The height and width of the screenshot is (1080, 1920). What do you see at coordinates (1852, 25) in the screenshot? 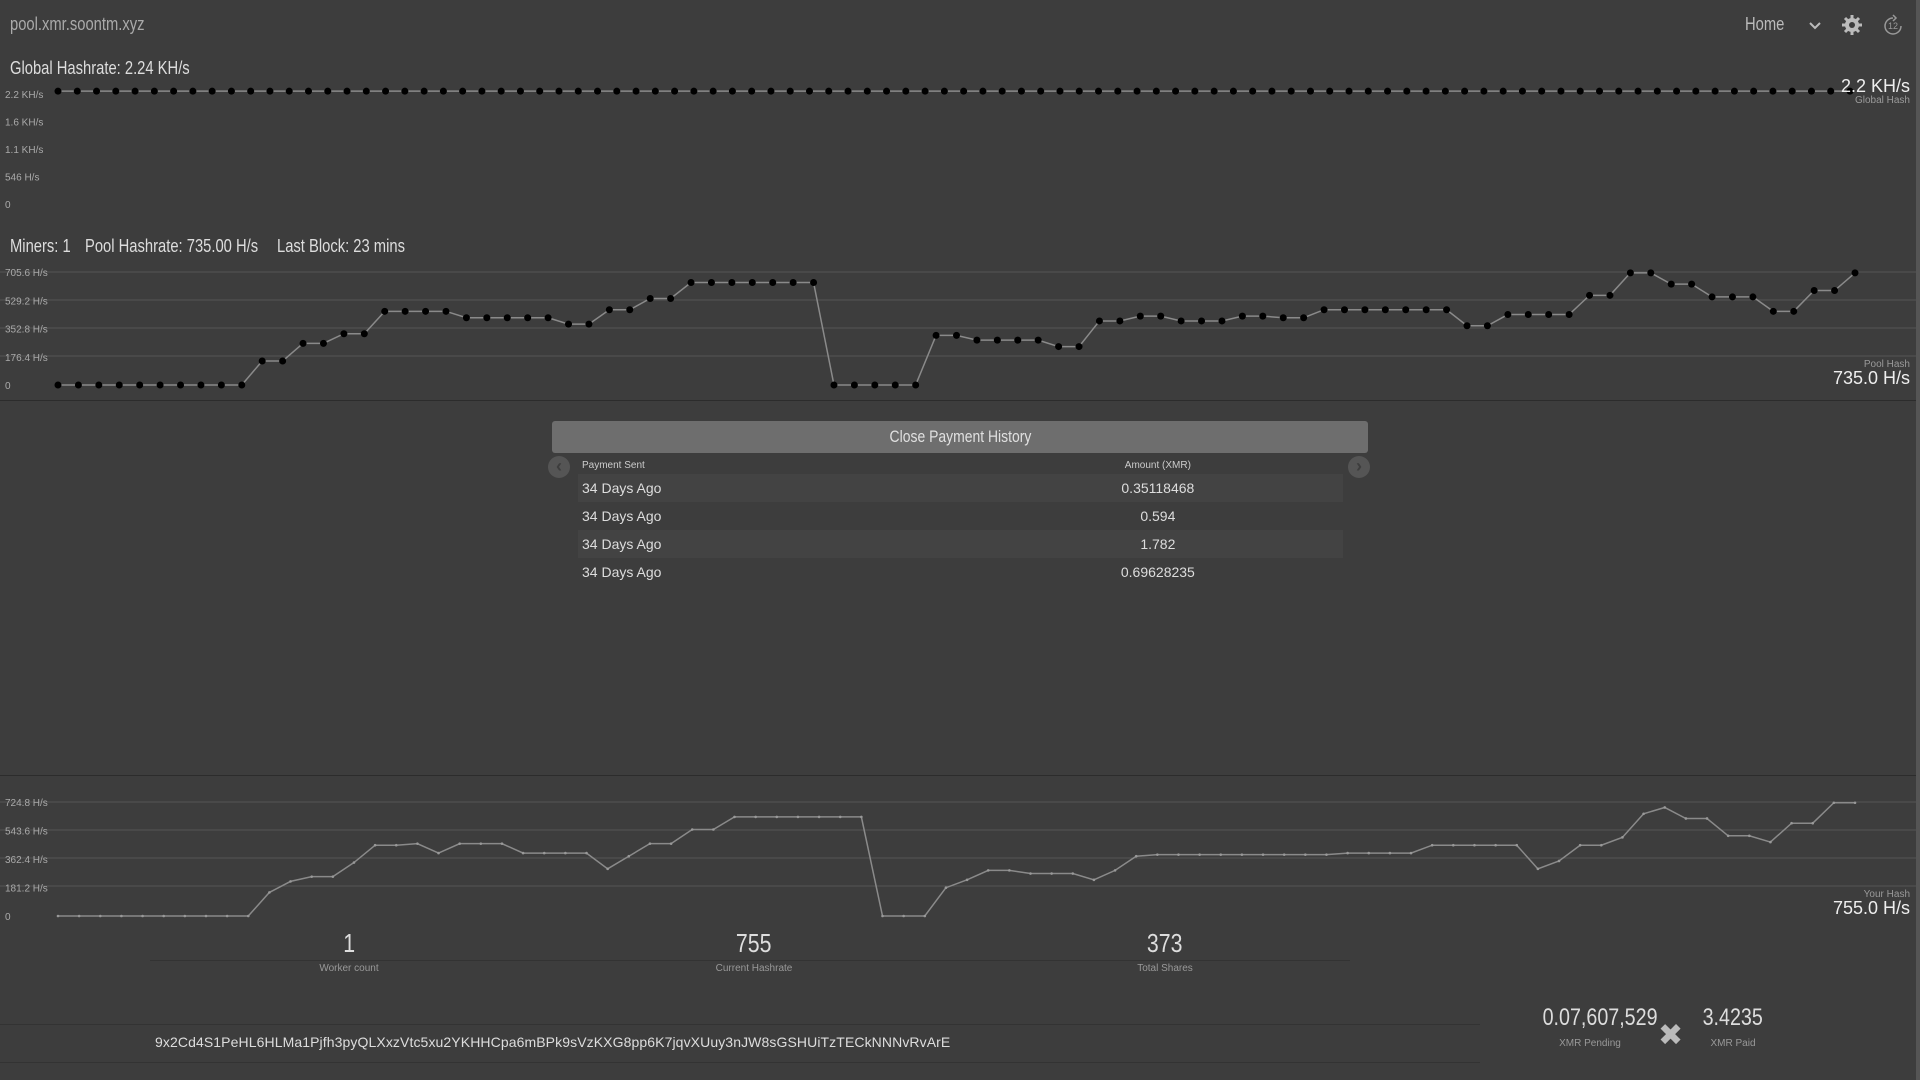
I see `gear-icon` at bounding box center [1852, 25].